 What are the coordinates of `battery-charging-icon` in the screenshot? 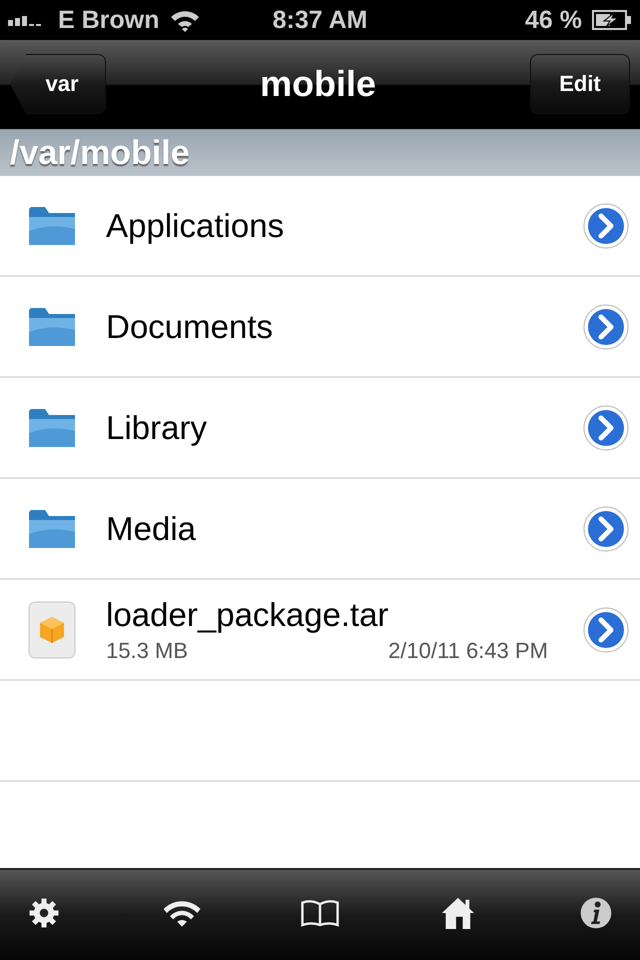 It's located at (612, 20).